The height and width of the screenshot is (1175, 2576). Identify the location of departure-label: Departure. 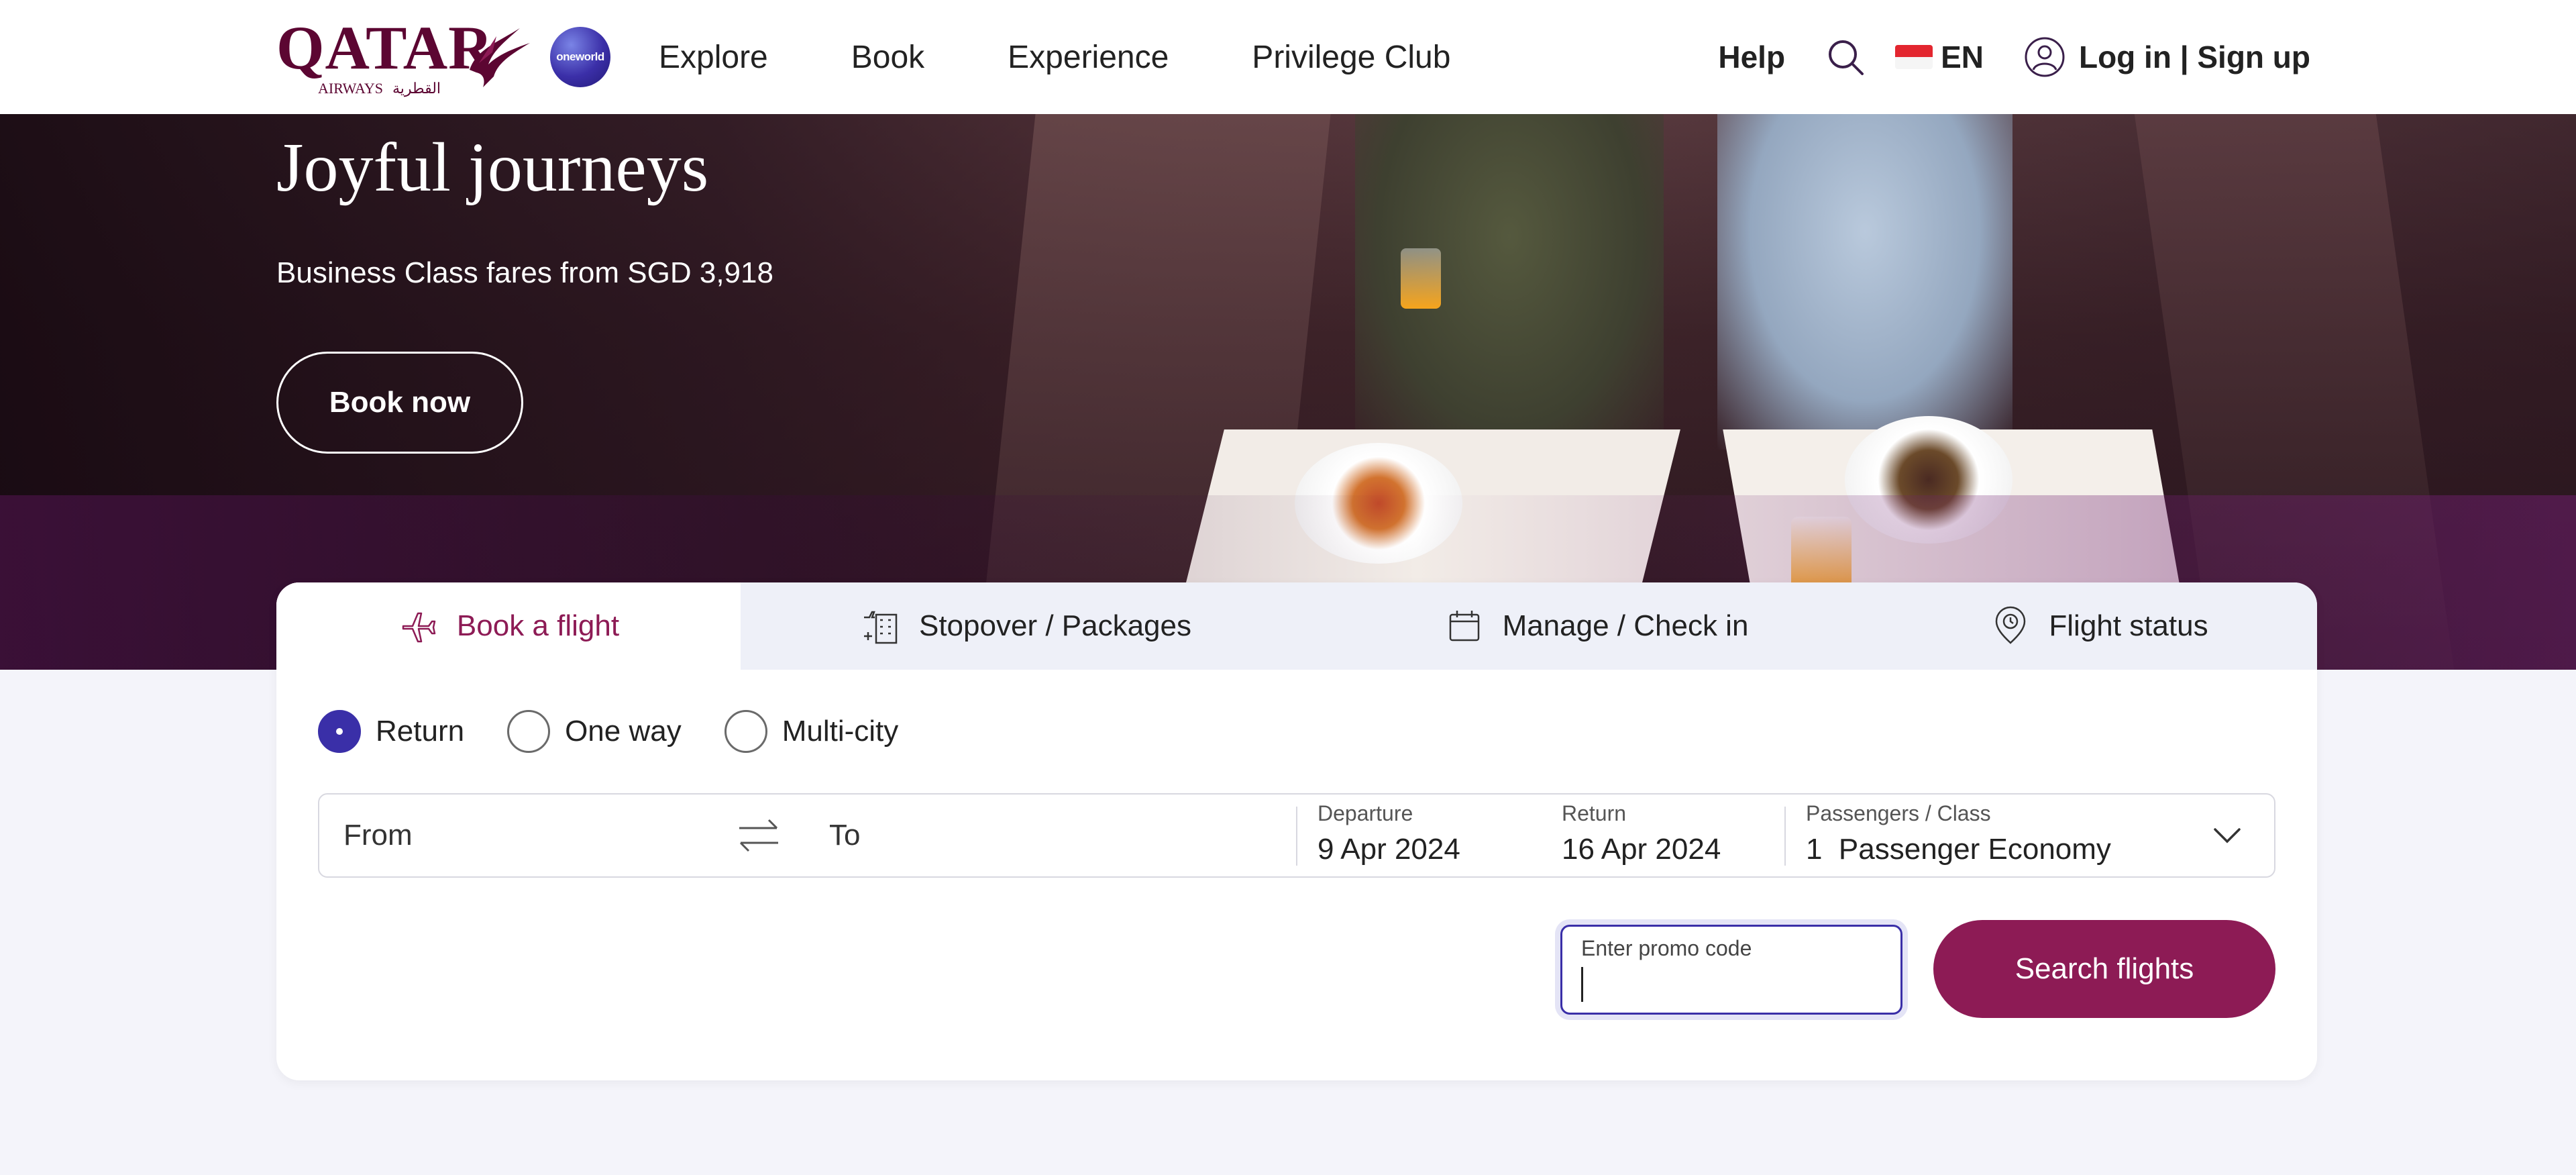
(1365, 813).